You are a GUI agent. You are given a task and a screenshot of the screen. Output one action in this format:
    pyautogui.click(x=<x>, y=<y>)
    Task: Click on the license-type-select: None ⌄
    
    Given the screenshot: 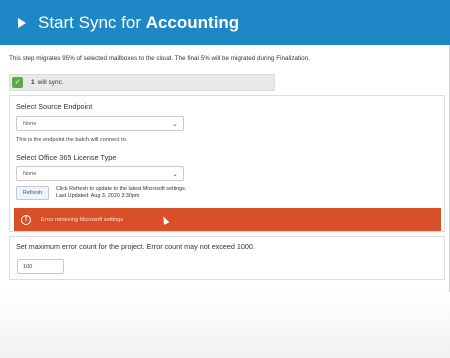 What is the action you would take?
    pyautogui.click(x=100, y=173)
    